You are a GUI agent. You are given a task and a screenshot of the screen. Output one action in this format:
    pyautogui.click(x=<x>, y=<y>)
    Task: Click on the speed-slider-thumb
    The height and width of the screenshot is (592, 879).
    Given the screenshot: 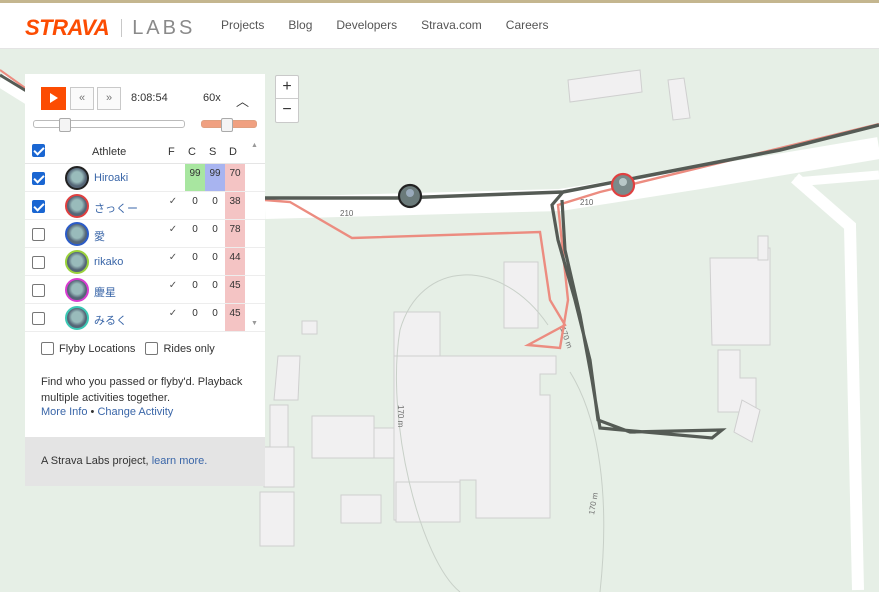 What is the action you would take?
    pyautogui.click(x=227, y=125)
    